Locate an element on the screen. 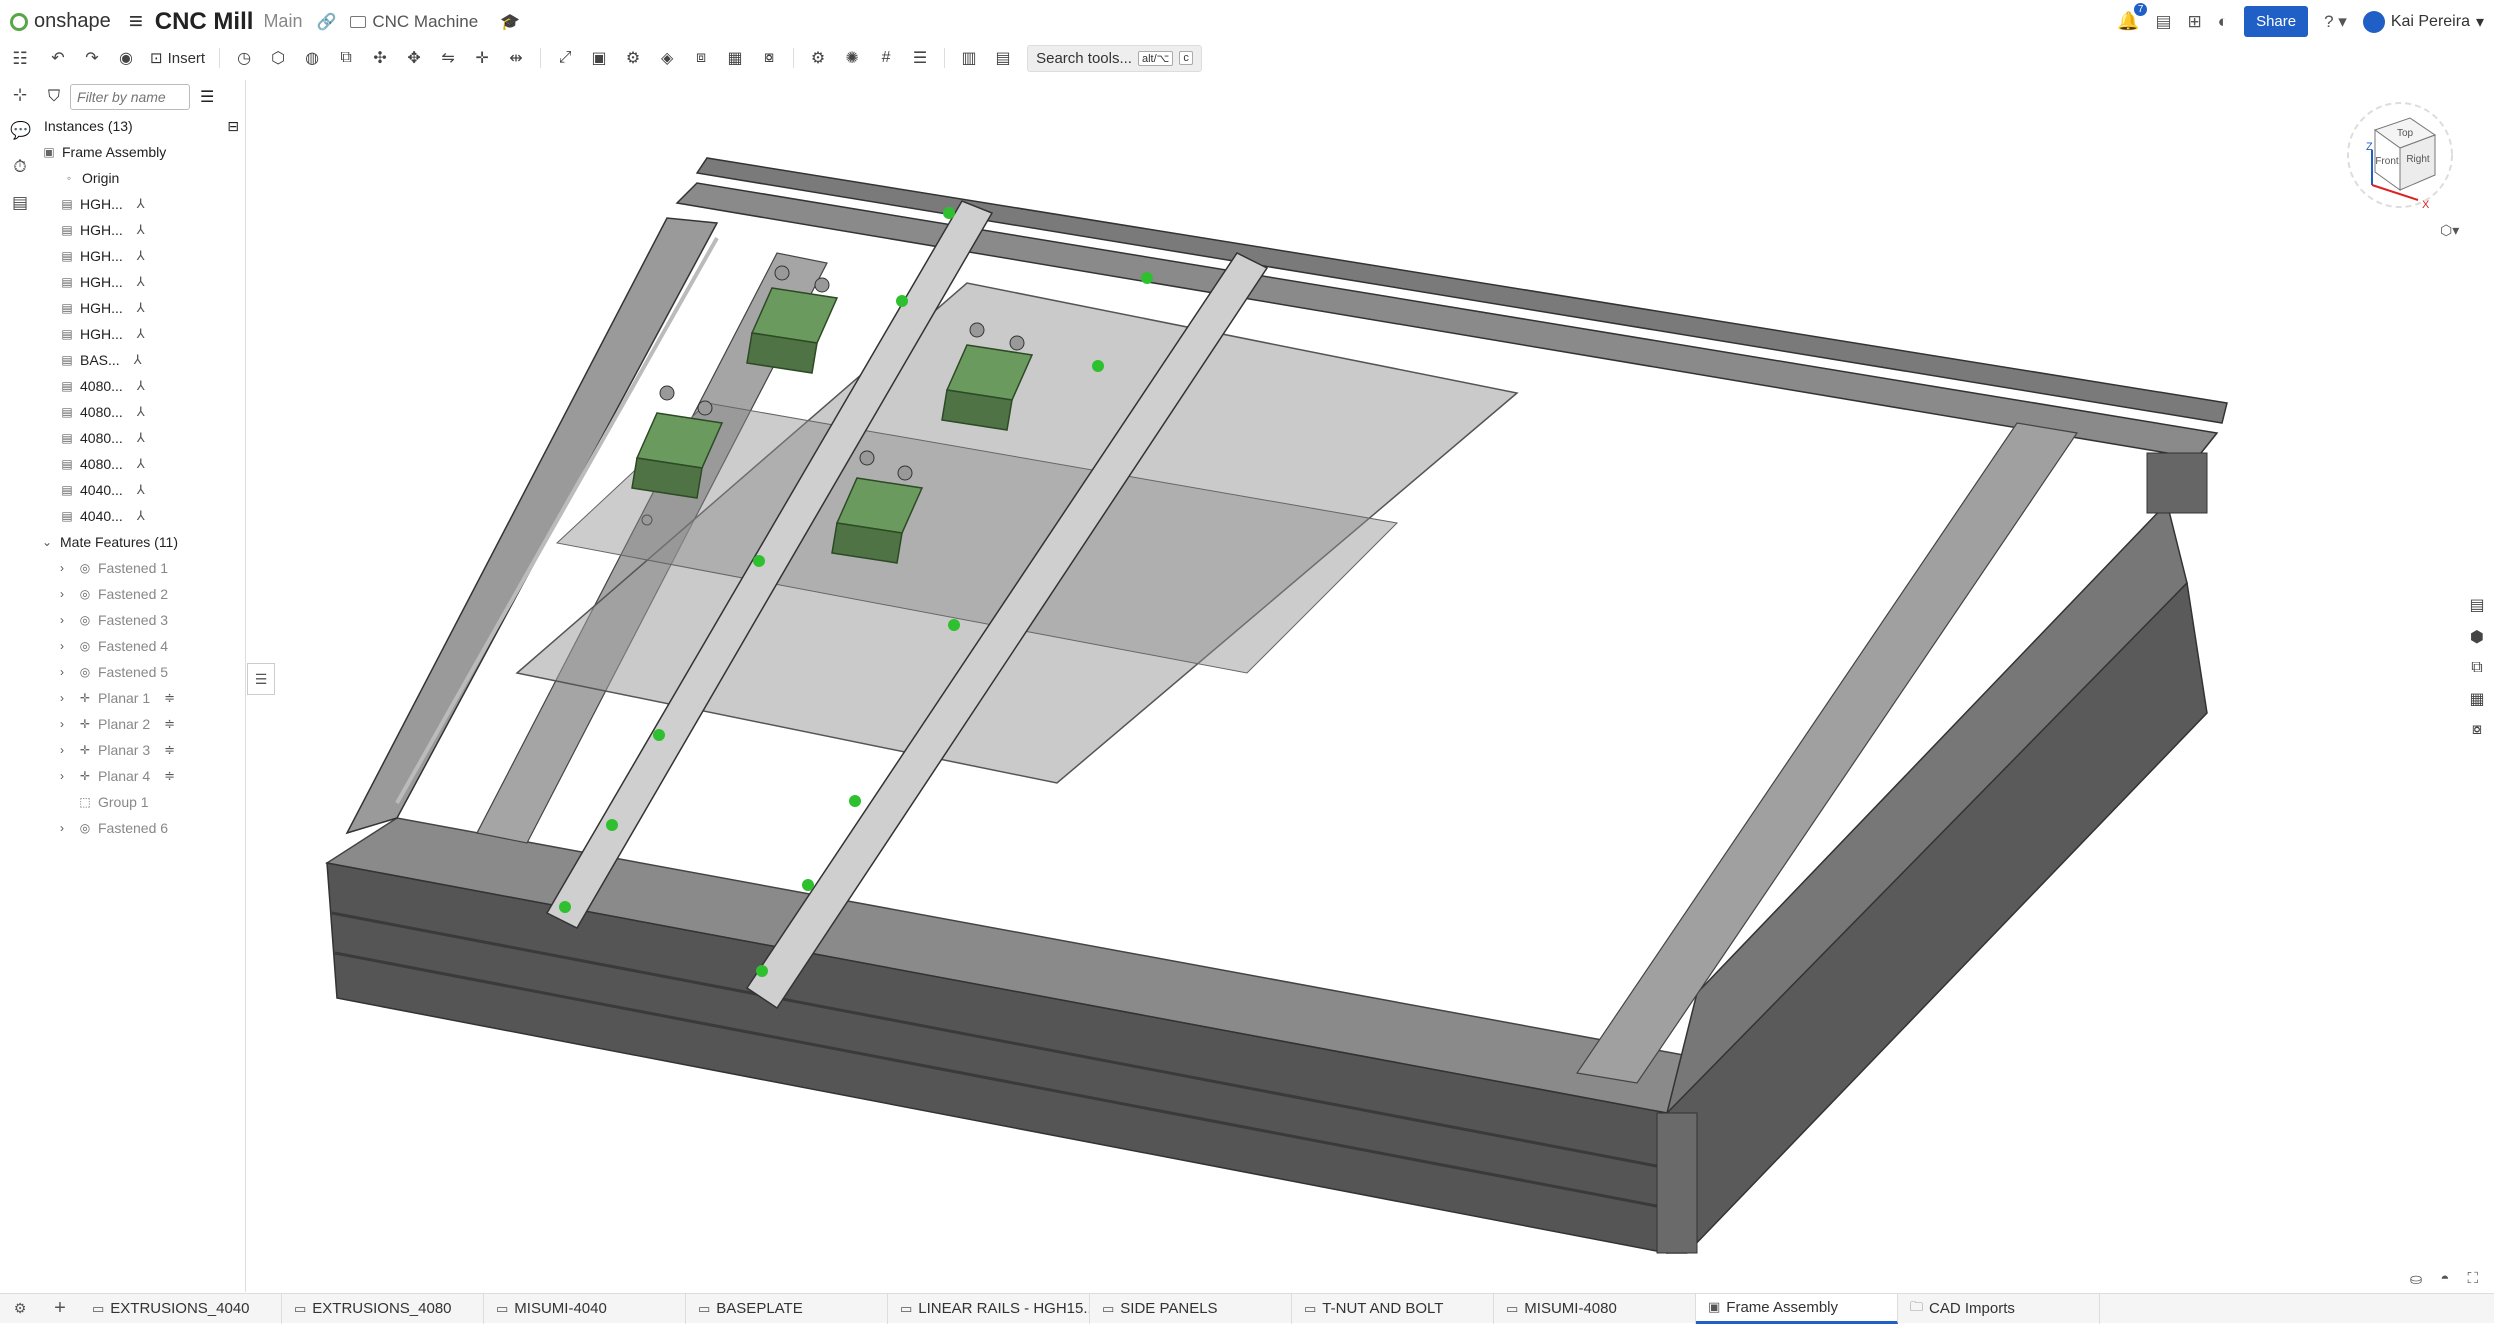 Image resolution: width=2494 pixels, height=1324 pixels. grid-icon: # is located at coordinates (886, 58).